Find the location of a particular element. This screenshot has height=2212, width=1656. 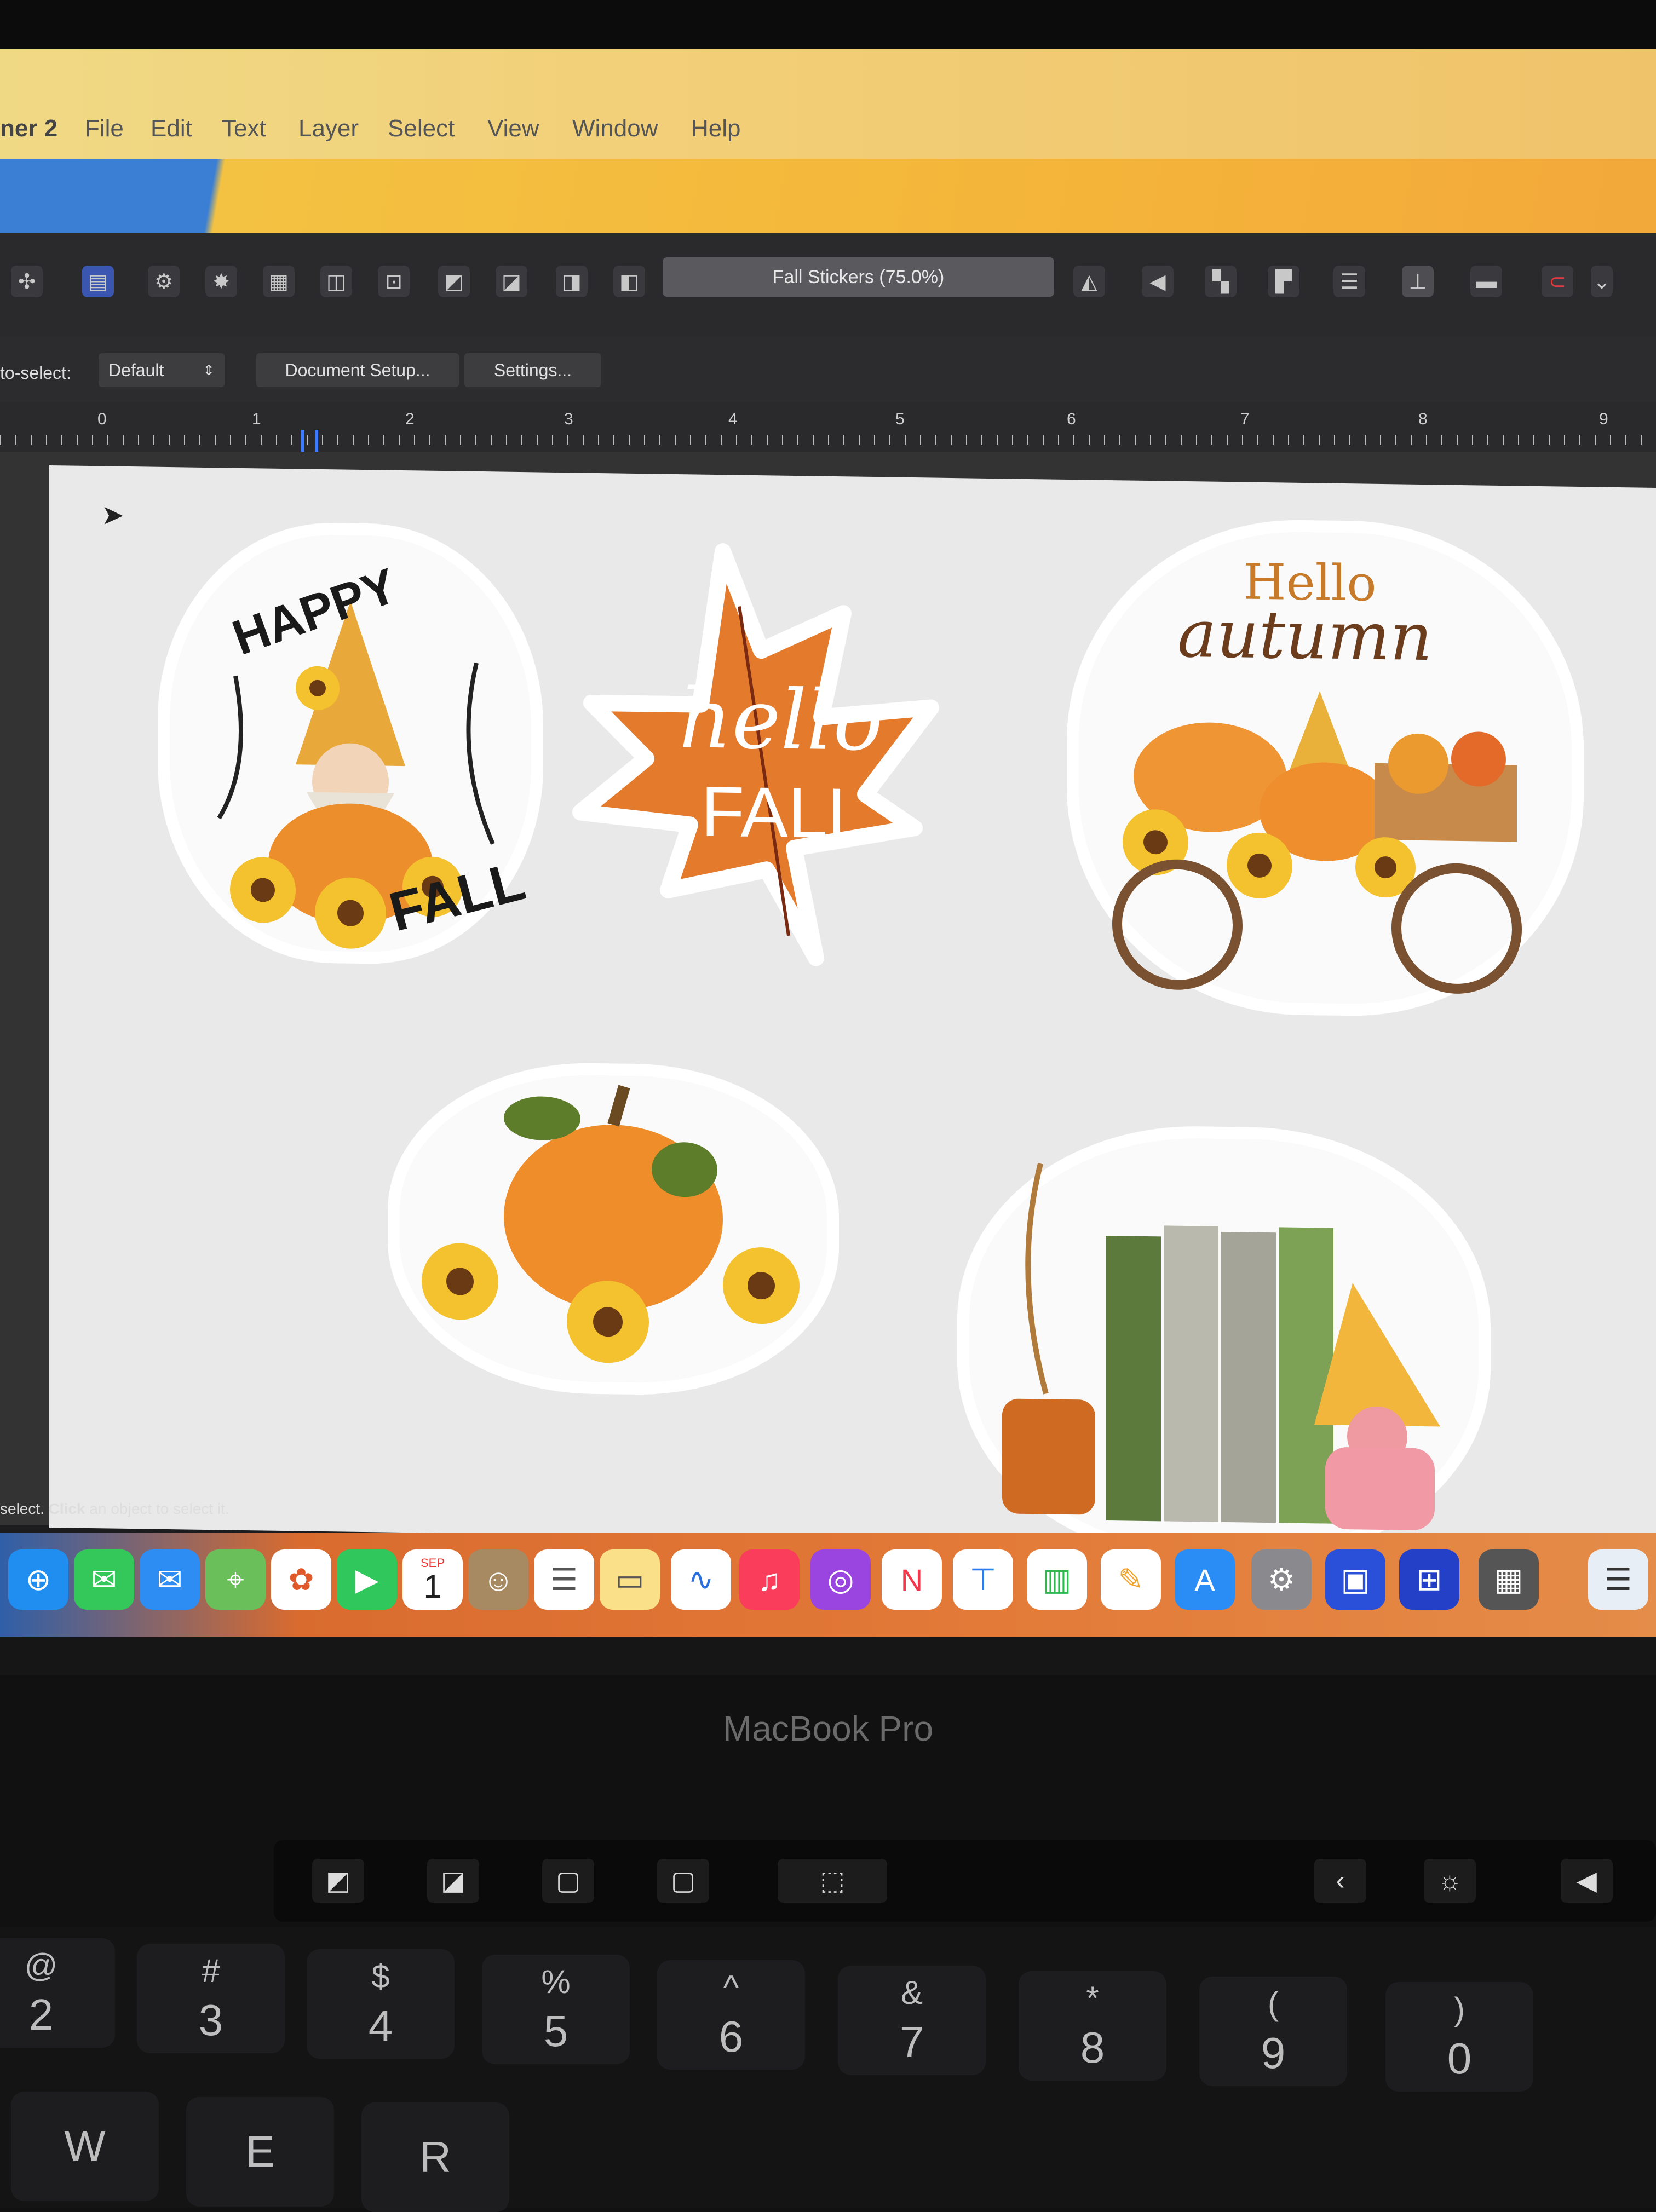

persona-icon: ✣ is located at coordinates (27, 281).